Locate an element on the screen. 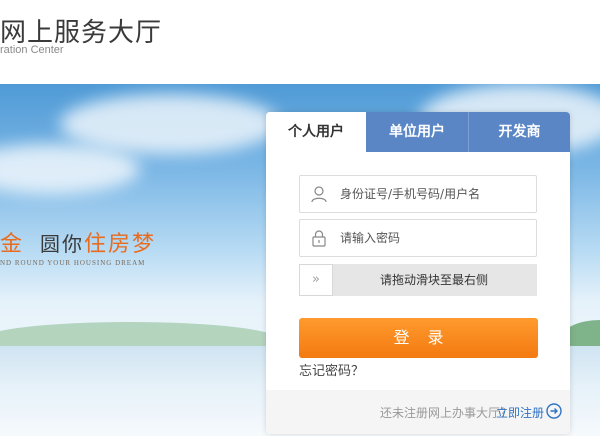  register-footer: 还未注册网上办事大厅？ 立即注册 is located at coordinates (418, 412).